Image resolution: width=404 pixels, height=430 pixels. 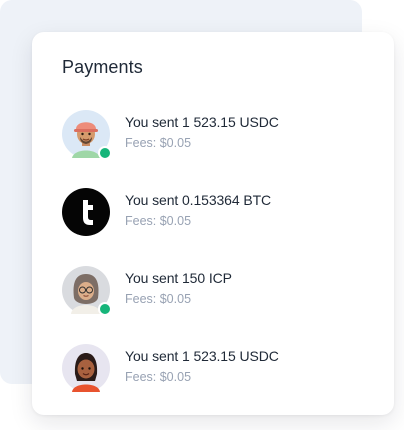 I want to click on man-cap-avatar-icon, so click(x=87, y=135).